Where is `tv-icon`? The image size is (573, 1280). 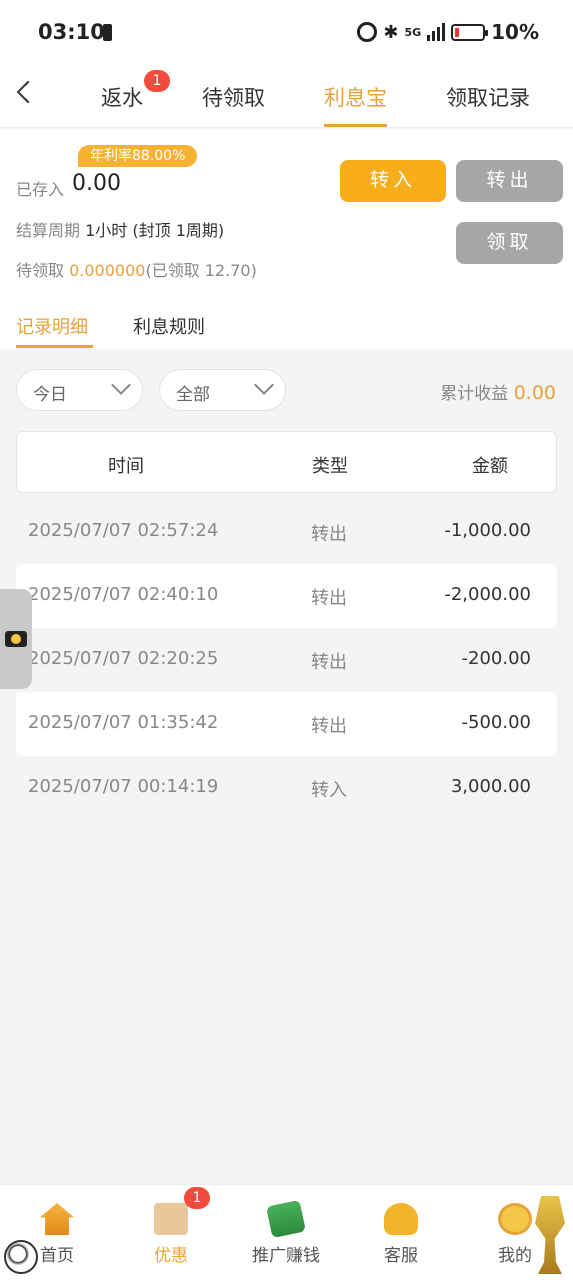 tv-icon is located at coordinates (16, 639).